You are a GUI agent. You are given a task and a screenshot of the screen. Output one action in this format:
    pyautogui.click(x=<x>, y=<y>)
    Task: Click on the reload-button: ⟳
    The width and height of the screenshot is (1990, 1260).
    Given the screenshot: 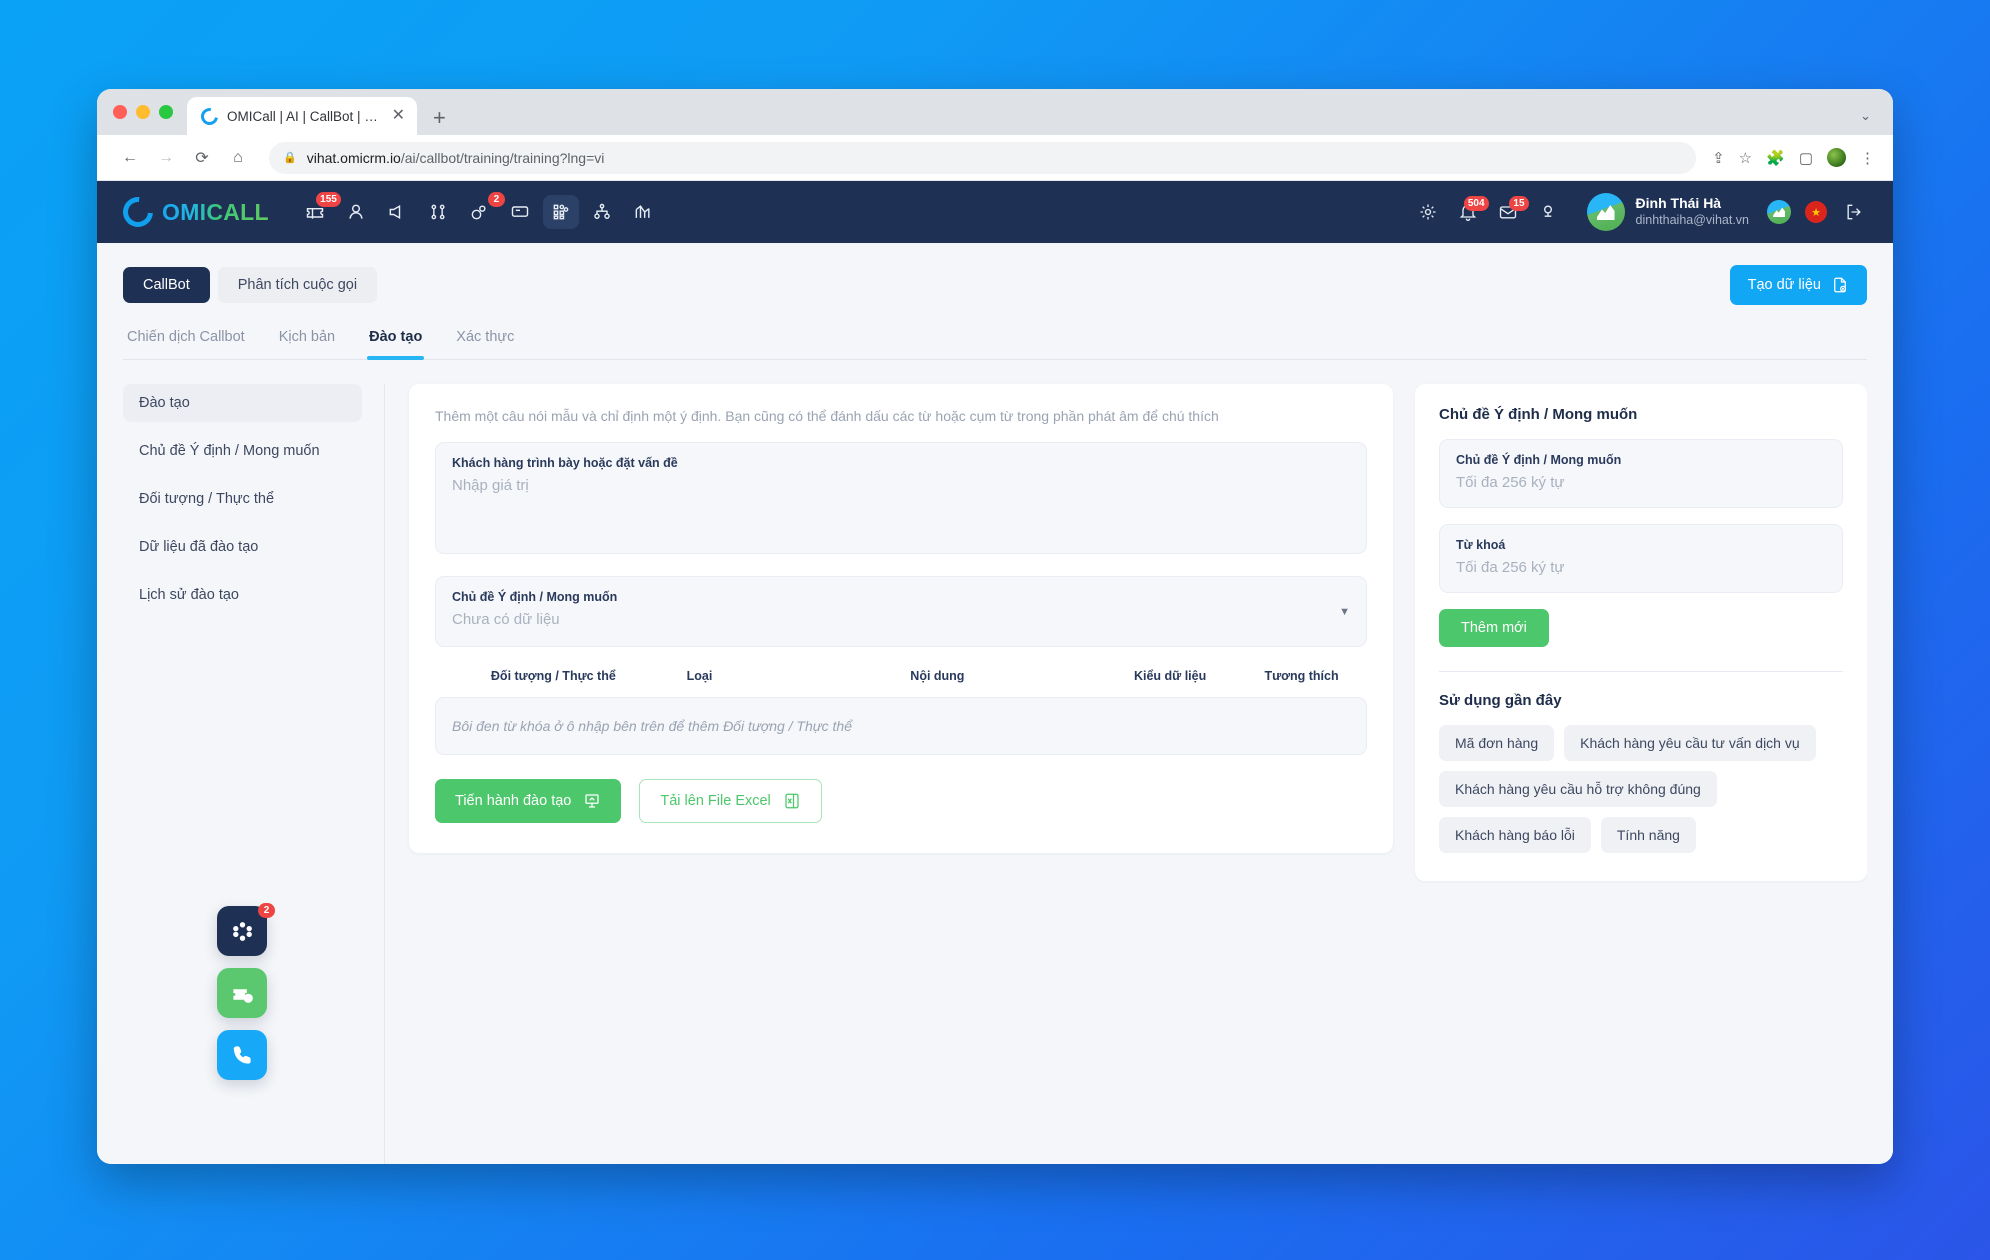 What is the action you would take?
    pyautogui.click(x=202, y=158)
    